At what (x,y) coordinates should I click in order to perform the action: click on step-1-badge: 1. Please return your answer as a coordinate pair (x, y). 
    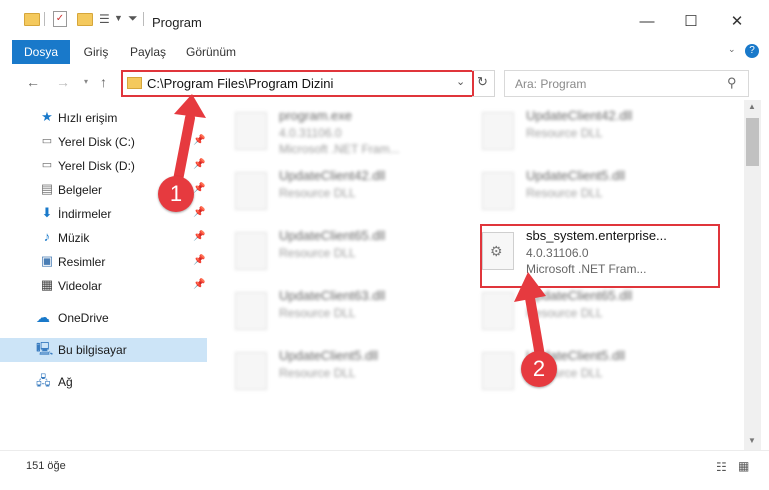
    Looking at the image, I should click on (176, 194).